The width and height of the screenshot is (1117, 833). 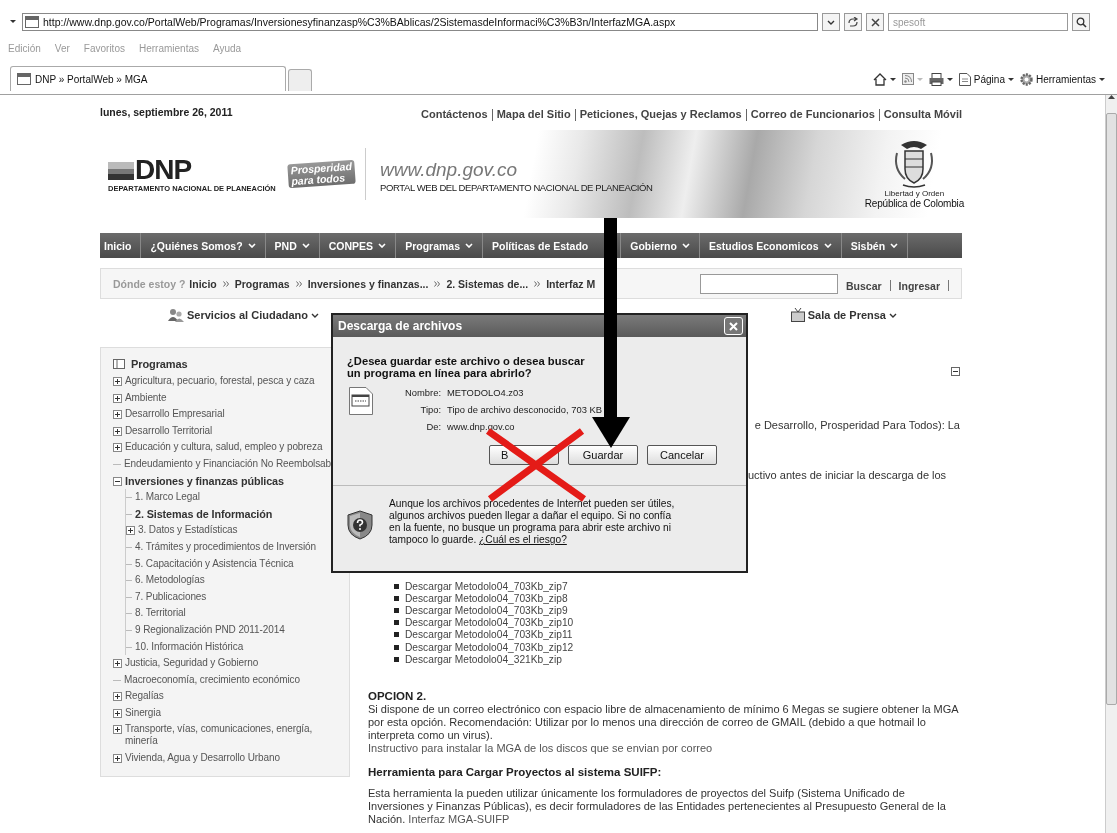 What do you see at coordinates (489, 647) in the screenshot?
I see `download-link: Descargar Metodolo04_703Kb_zip12` at bounding box center [489, 647].